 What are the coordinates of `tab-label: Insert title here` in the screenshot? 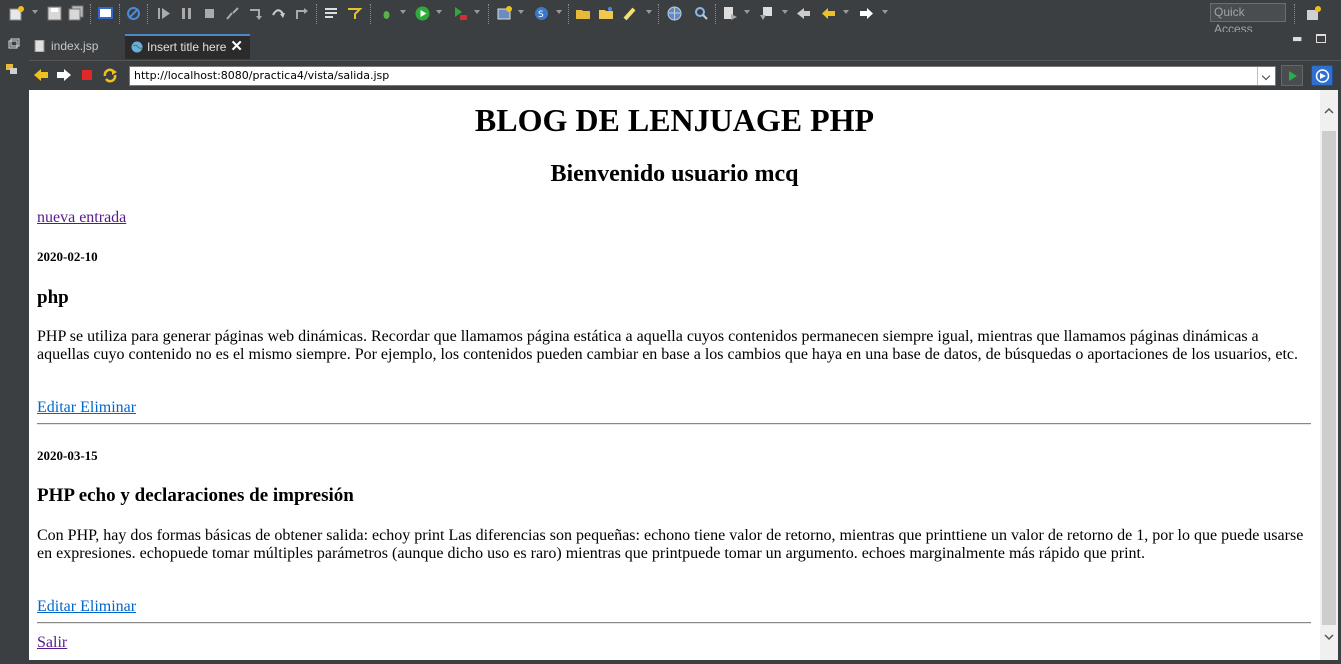 It's located at (187, 47).